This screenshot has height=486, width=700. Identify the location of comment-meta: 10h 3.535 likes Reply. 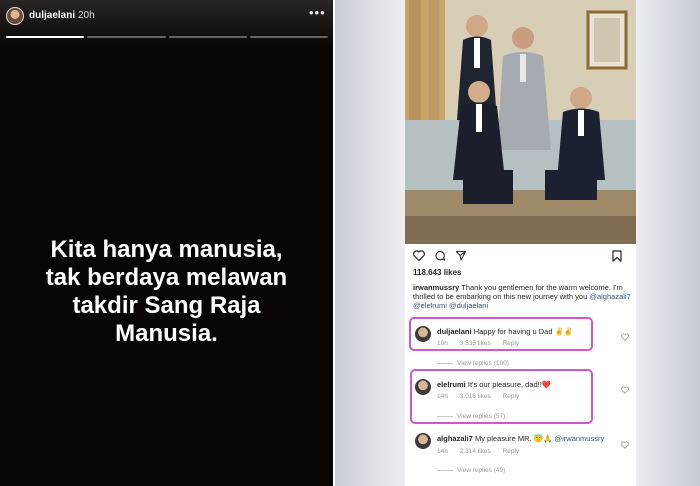
(483, 343).